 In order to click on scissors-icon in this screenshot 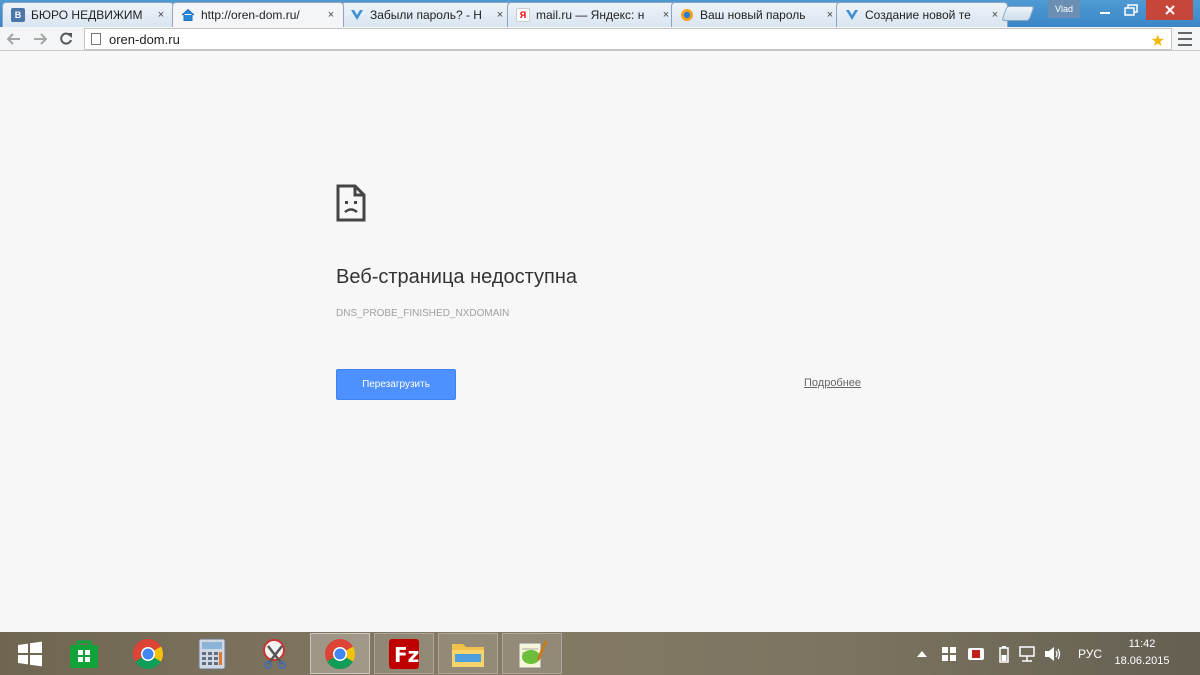, I will do `click(274, 653)`.